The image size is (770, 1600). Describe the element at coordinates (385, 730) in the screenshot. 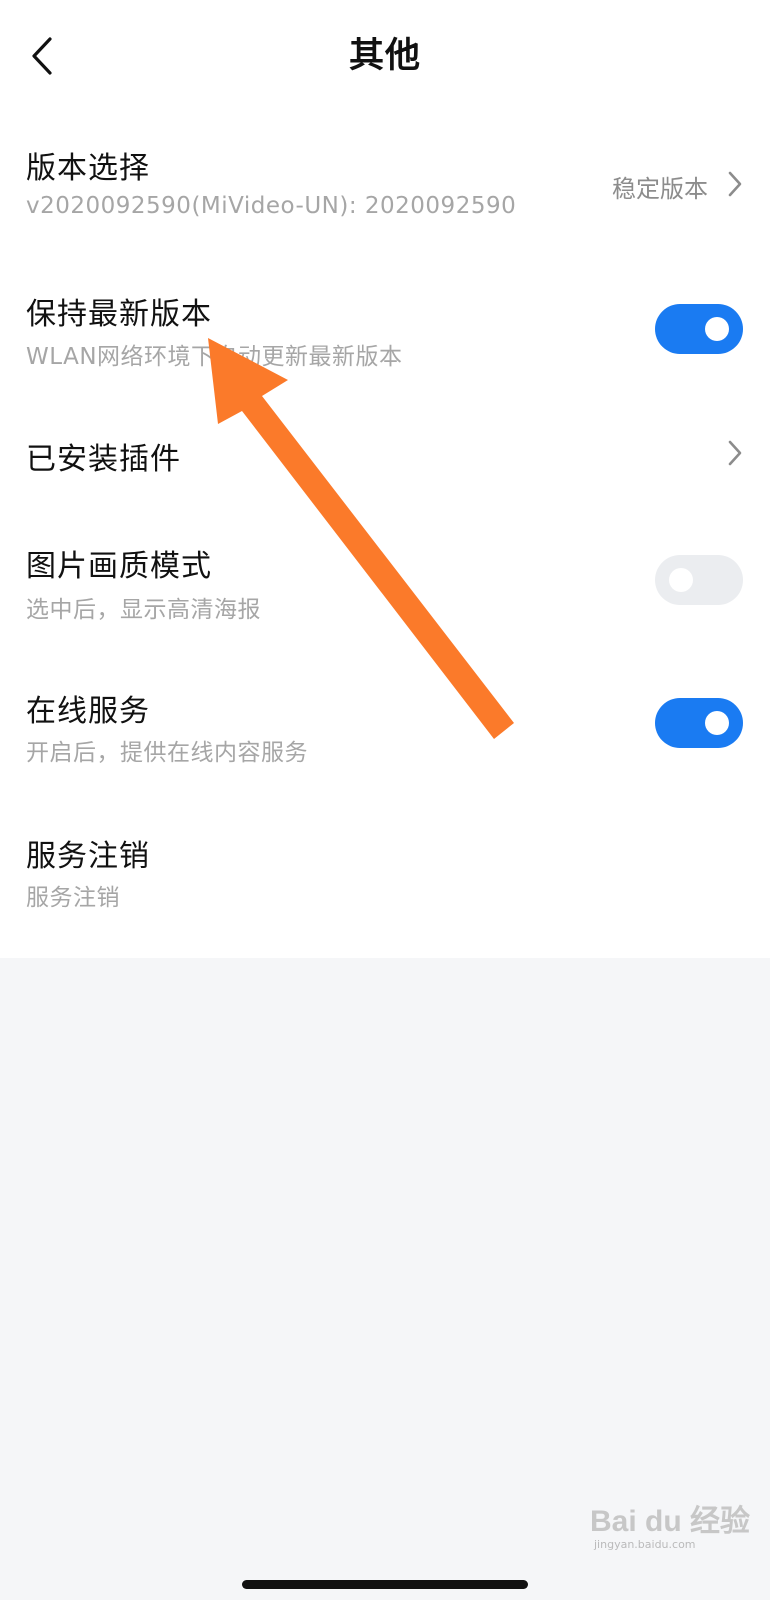

I see `settings-row-online-service: 在线服务 开启后，提供在线内容服务` at that location.